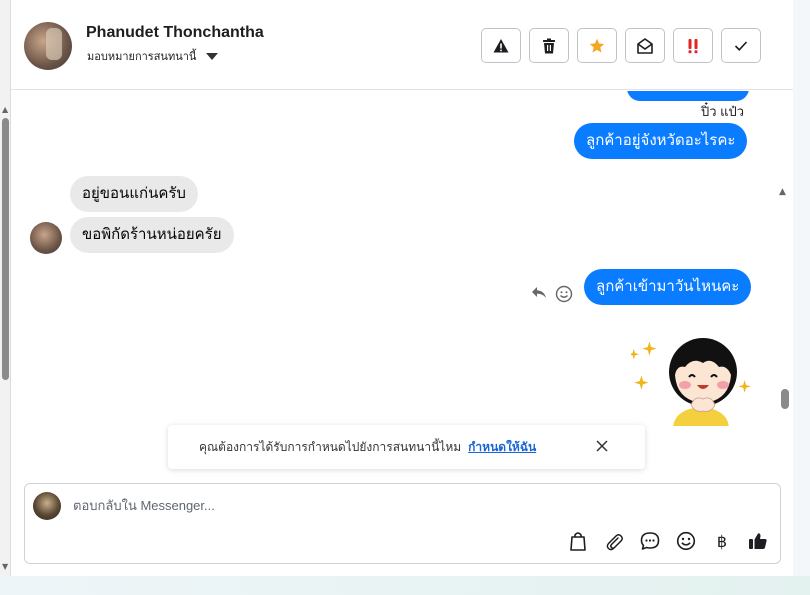 This screenshot has width=810, height=595. I want to click on attach-button, so click(614, 541).